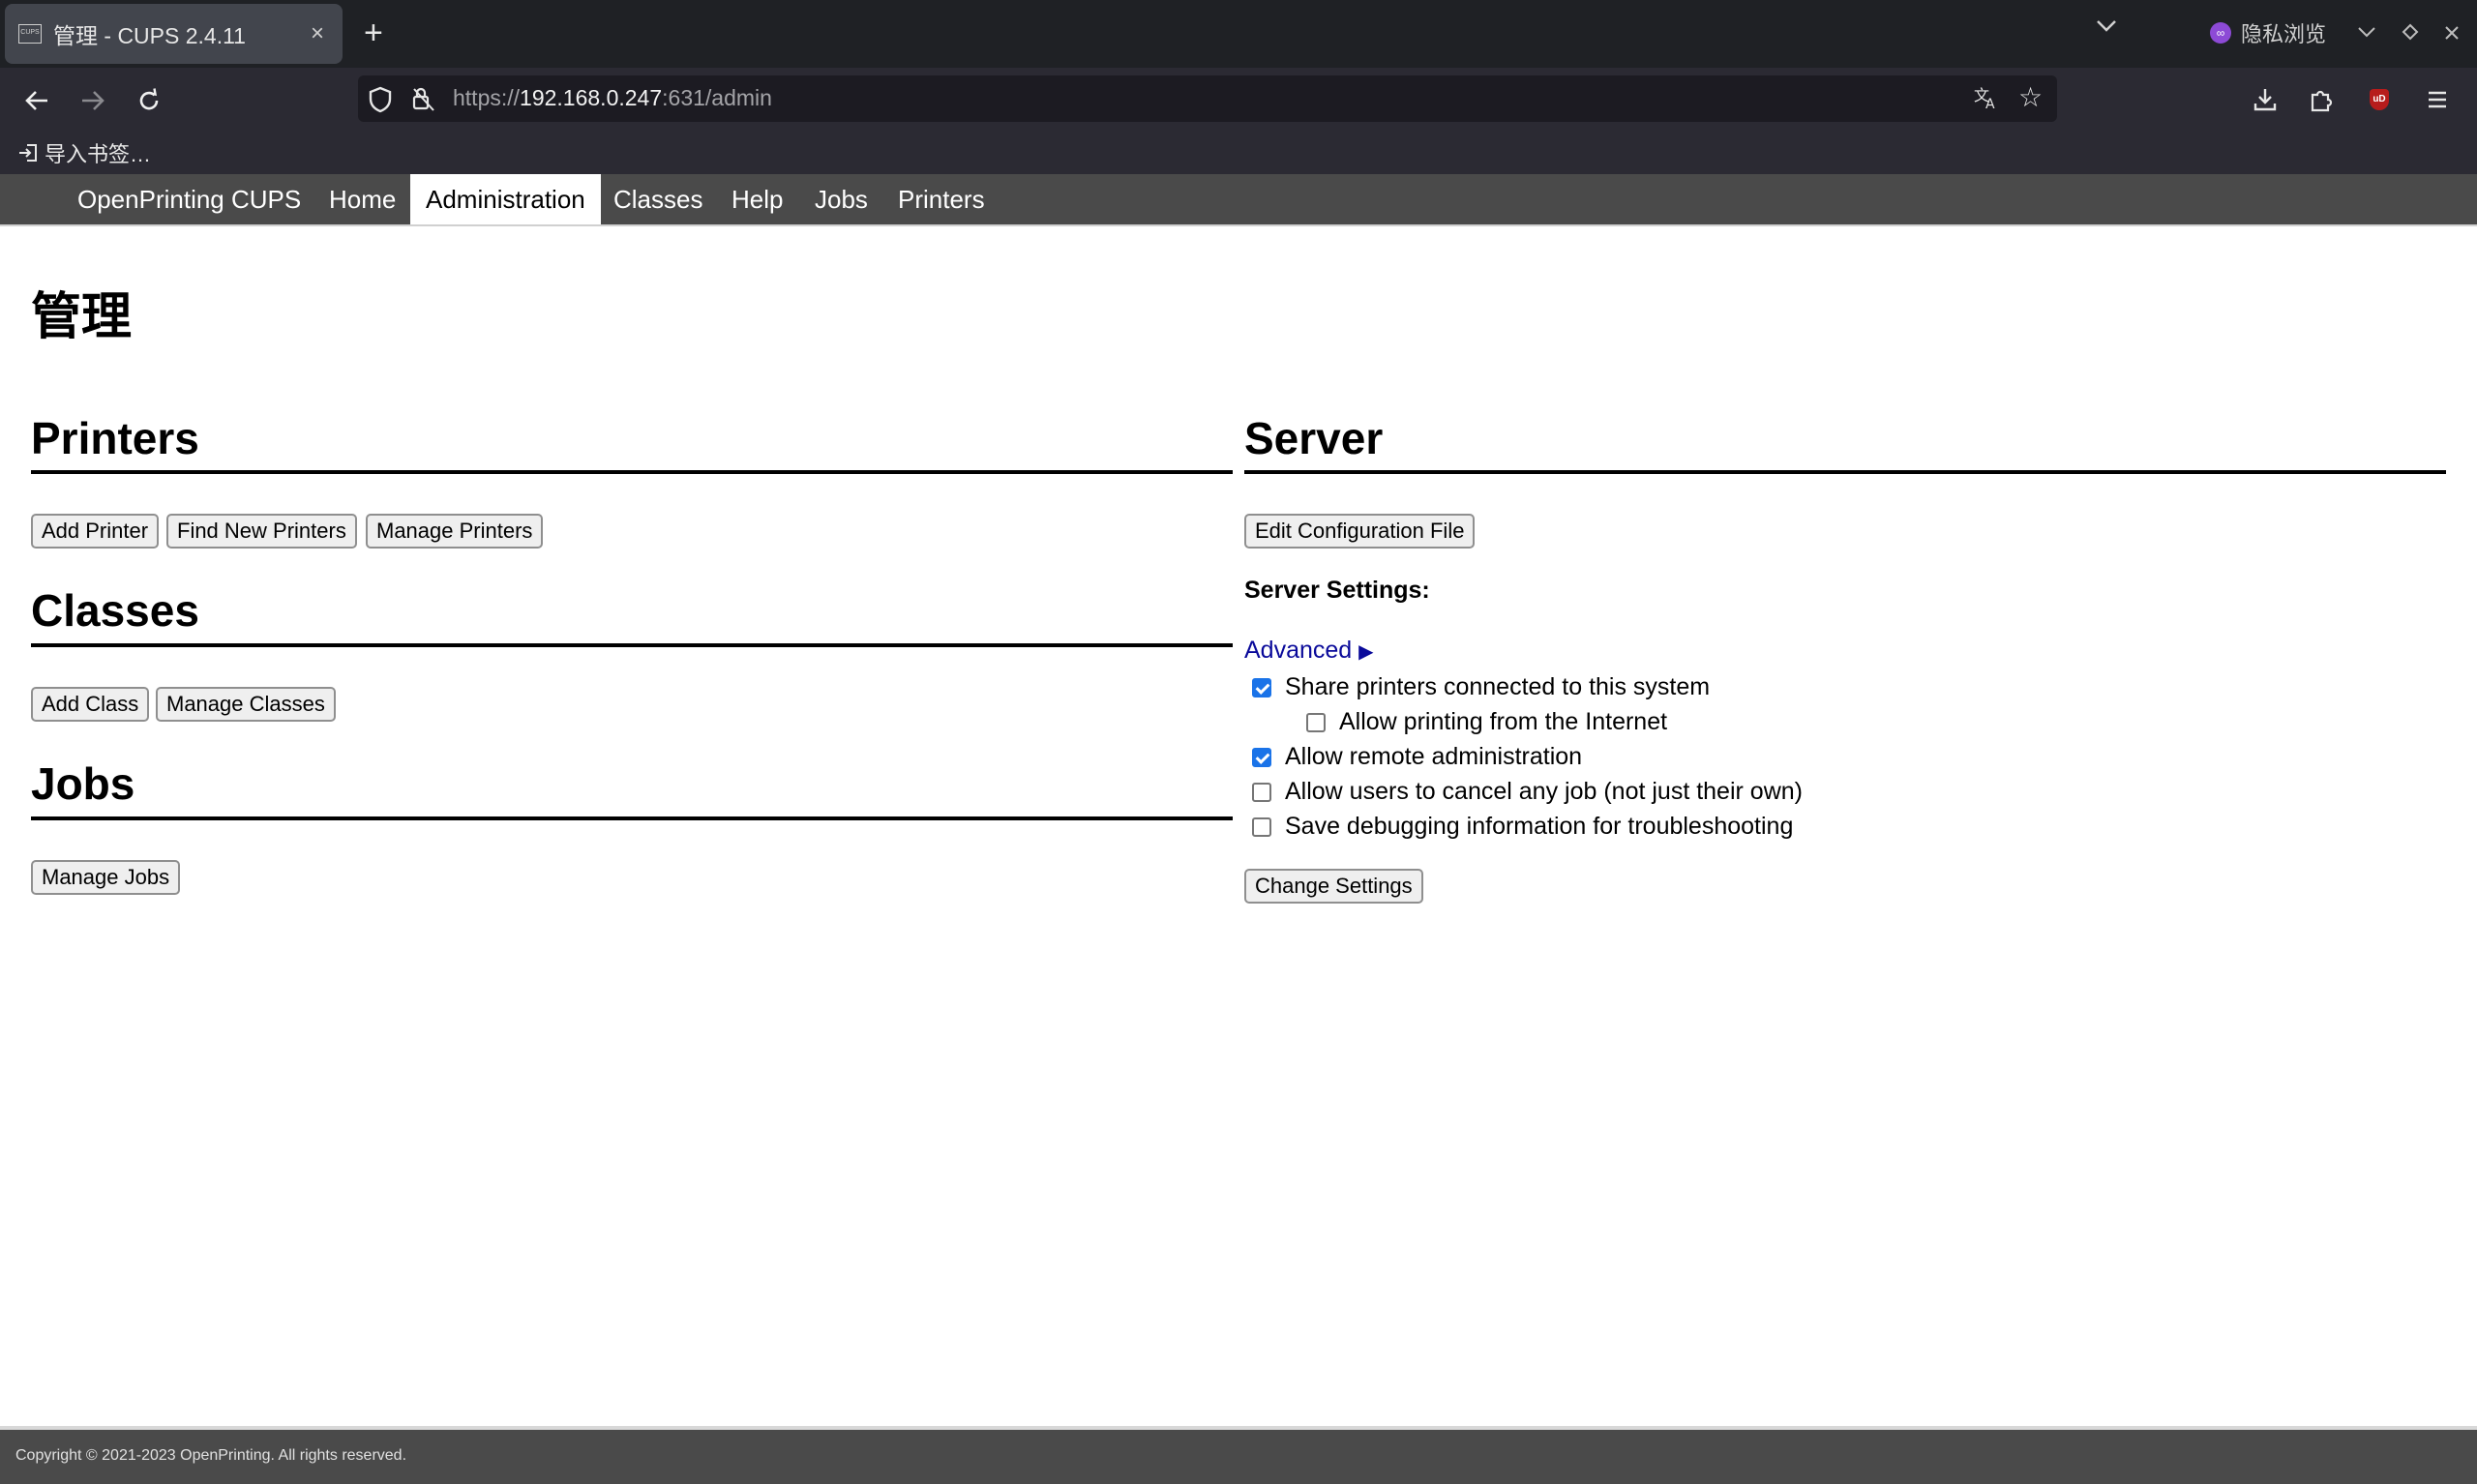 The height and width of the screenshot is (1484, 2477). I want to click on advanced-label: Advanced, so click(1298, 650).